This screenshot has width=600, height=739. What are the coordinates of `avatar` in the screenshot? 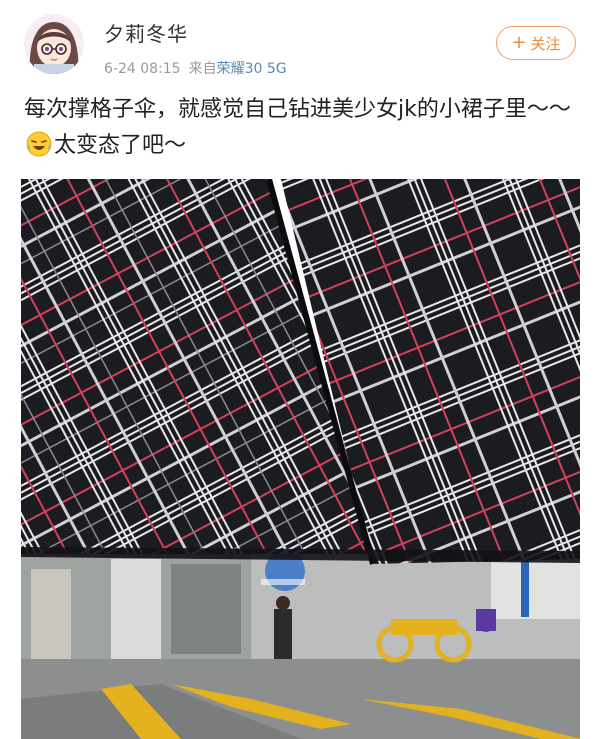 It's located at (54, 44).